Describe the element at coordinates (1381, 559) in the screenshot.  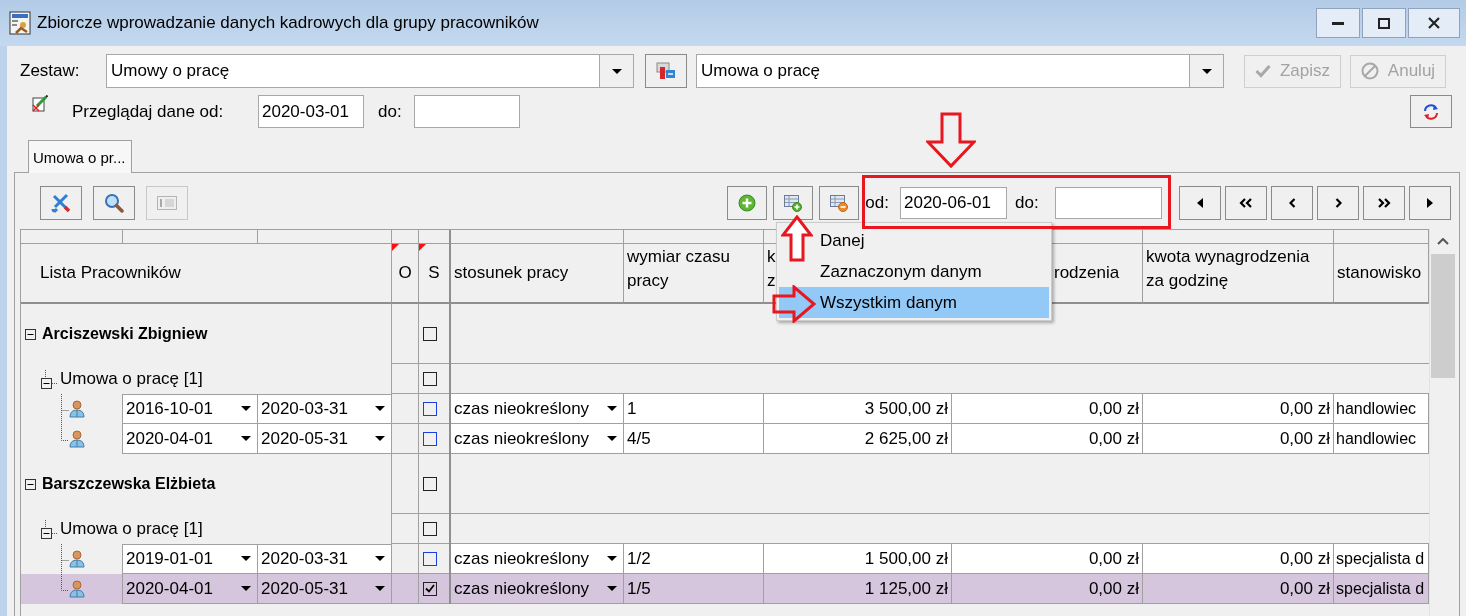
I see `table-cell: specjalista d` at that location.